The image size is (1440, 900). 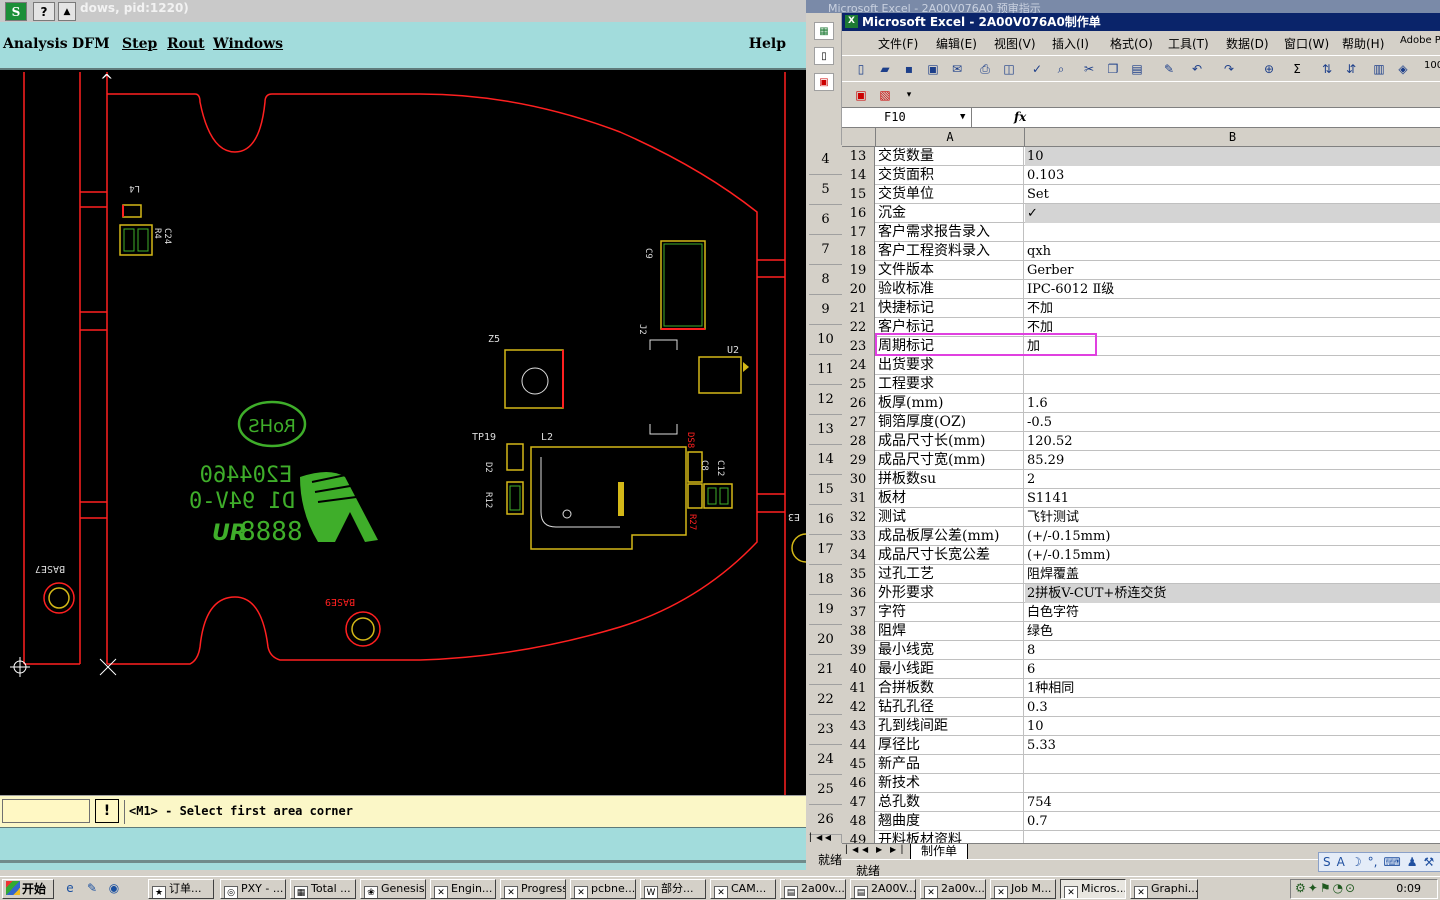 What do you see at coordinates (909, 95) in the screenshot?
I see `toolbar-options-icon: ▾` at bounding box center [909, 95].